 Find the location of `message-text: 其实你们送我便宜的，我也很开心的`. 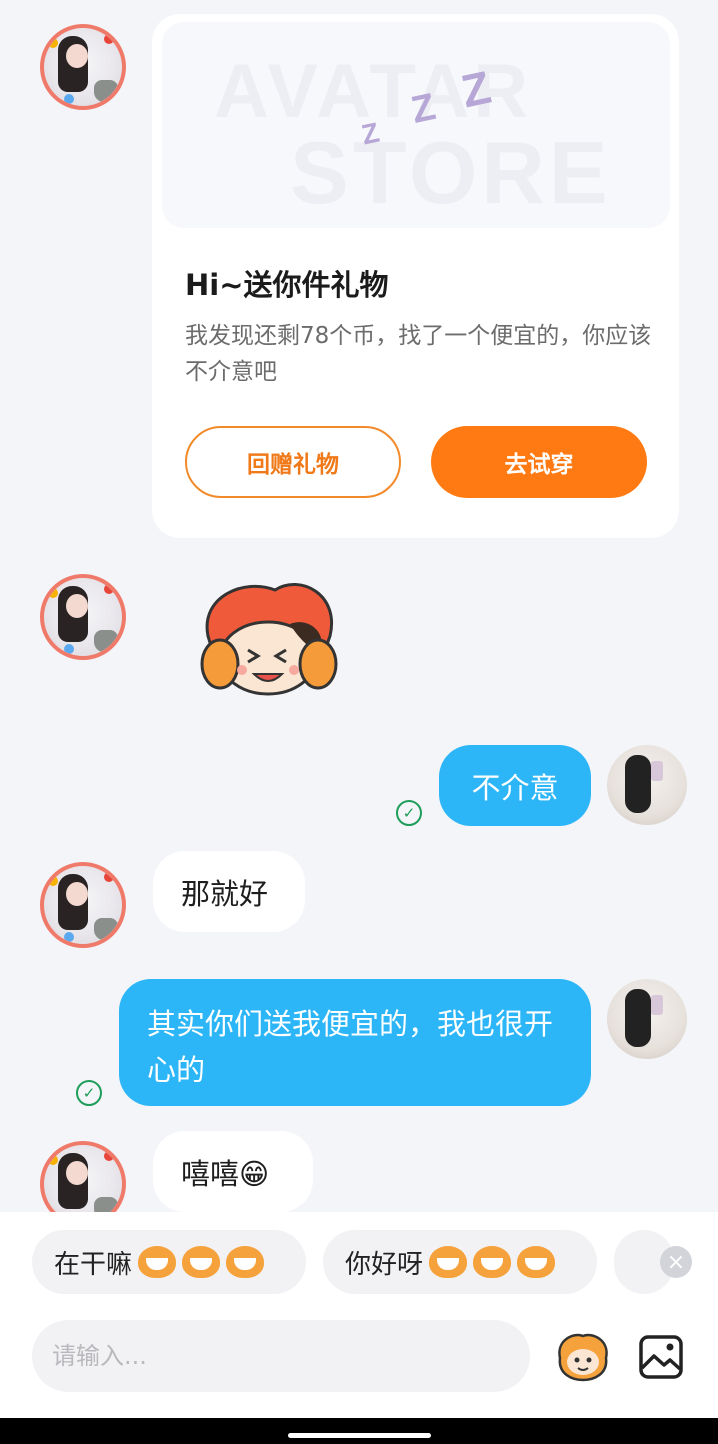

message-text: 其实你们送我便宜的，我也很开心的 is located at coordinates (350, 1047).